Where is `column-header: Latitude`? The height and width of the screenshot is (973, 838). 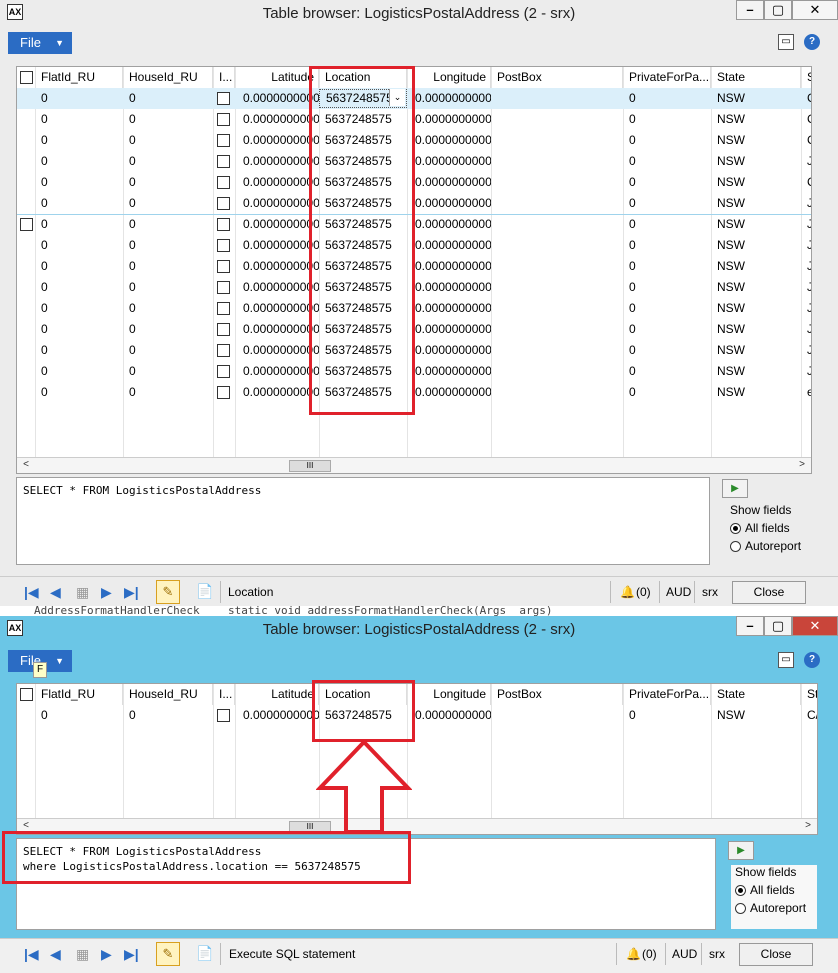
column-header: Latitude is located at coordinates (277, 694).